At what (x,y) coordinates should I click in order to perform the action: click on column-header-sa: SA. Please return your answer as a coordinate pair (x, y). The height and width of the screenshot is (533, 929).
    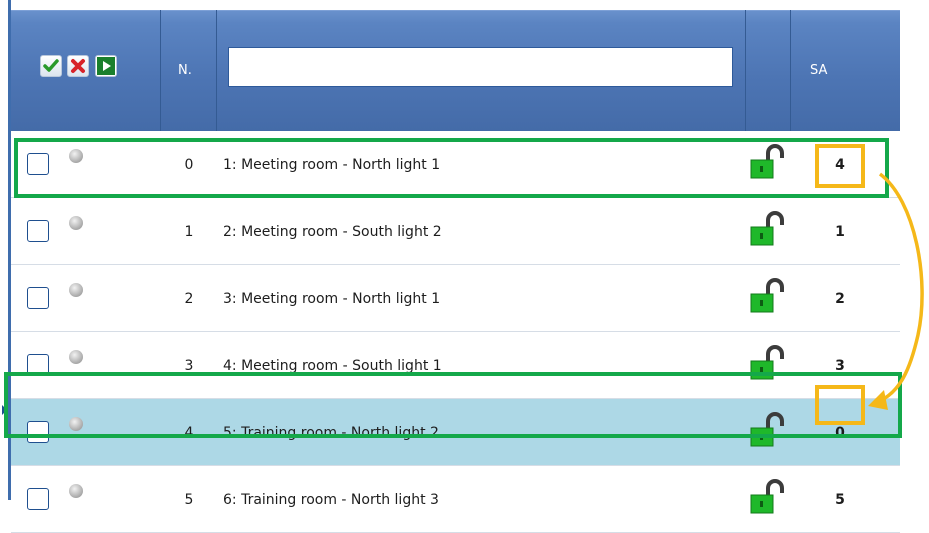
    Looking at the image, I should click on (818, 70).